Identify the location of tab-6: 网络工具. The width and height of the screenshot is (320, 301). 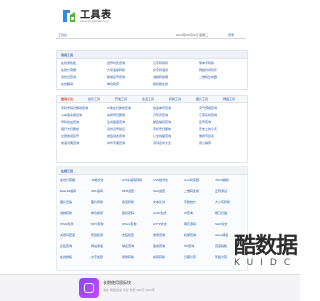
(229, 99).